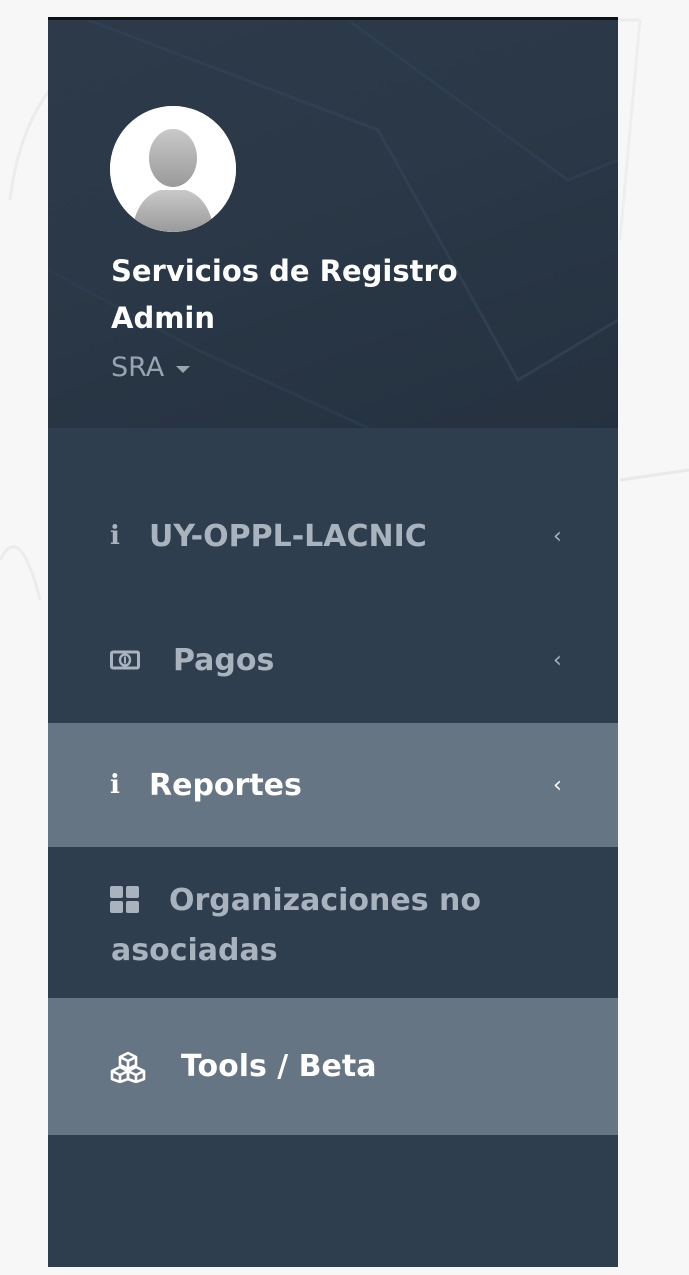 This screenshot has height=1275, width=689. I want to click on menu-item-tools-beta: Tools / Beta, so click(333, 1066).